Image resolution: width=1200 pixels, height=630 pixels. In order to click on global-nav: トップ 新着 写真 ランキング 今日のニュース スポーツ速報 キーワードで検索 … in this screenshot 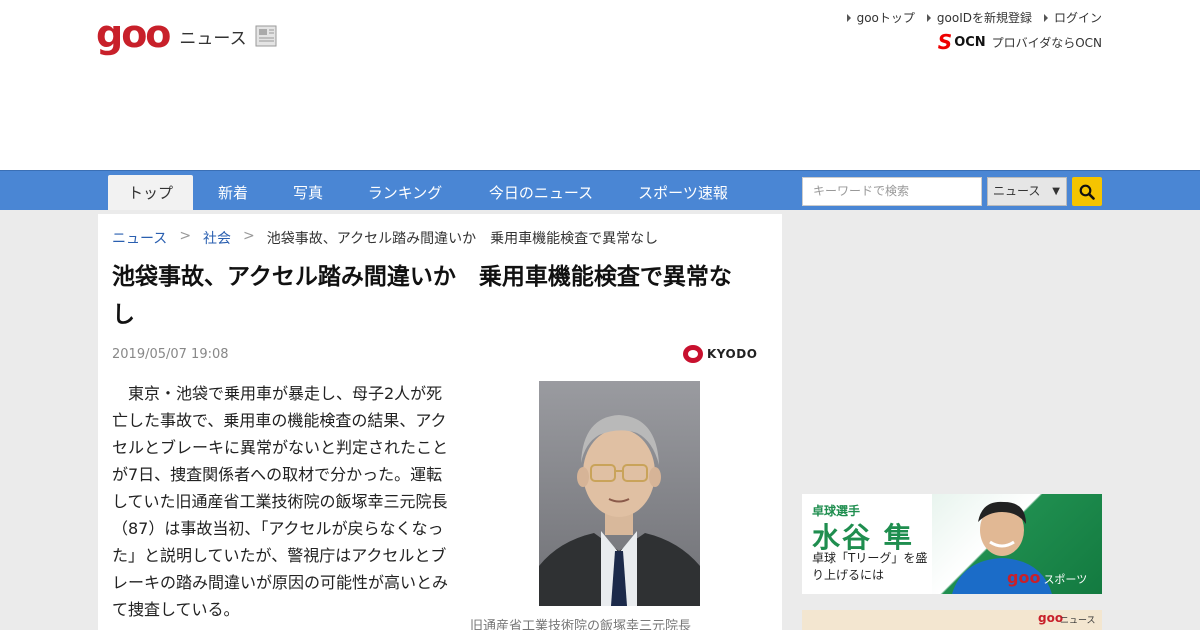, I will do `click(600, 190)`.